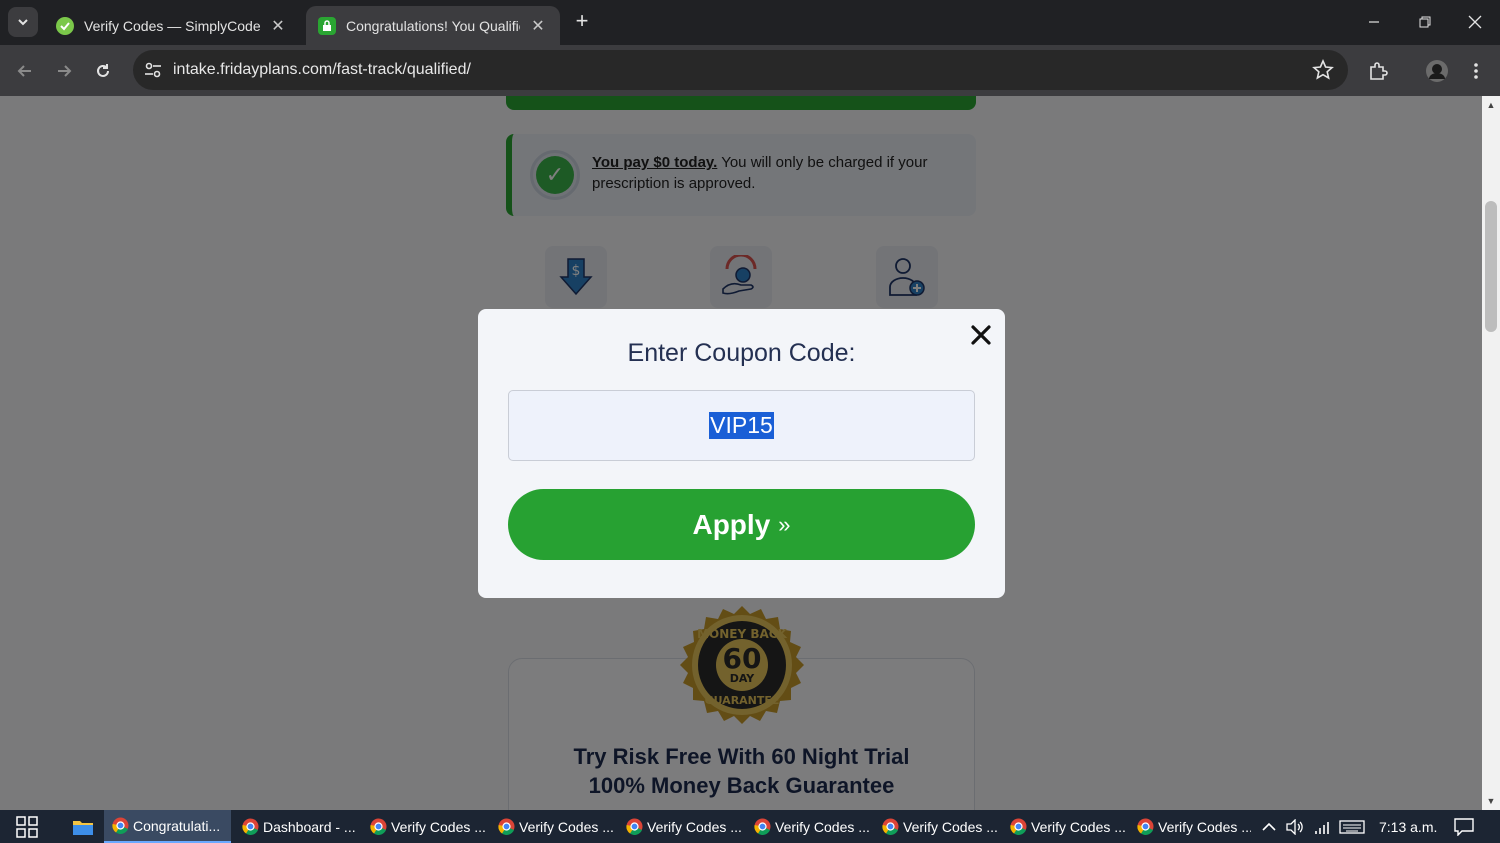 The image size is (1500, 843). I want to click on site-settings-icon, so click(153, 70).